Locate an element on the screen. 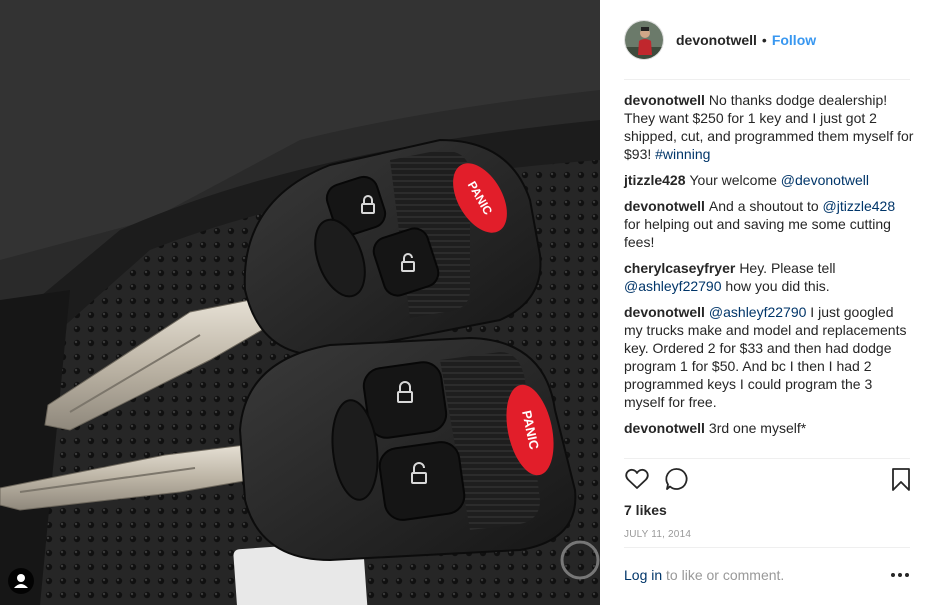  comment-item: devonotwell 3rd one myself* is located at coordinates (769, 428).